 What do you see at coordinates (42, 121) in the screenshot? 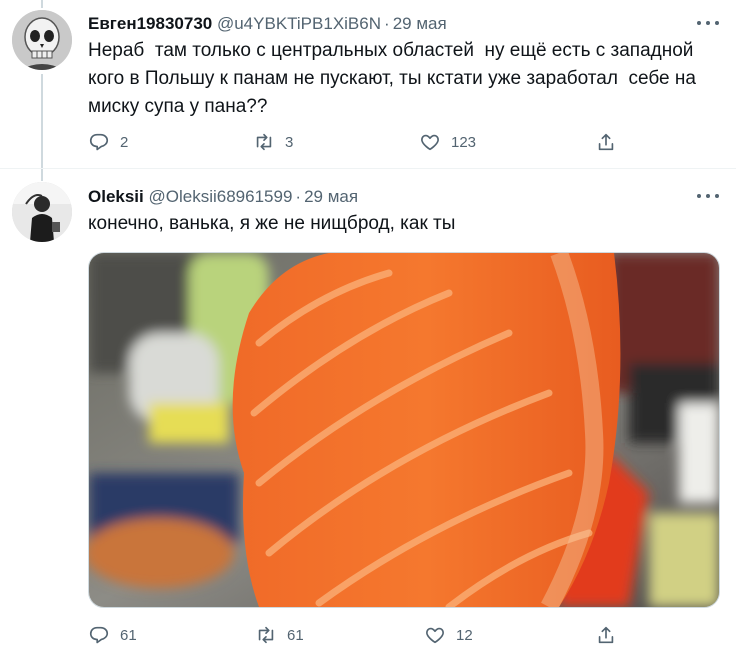
I see `thread-line-connector` at bounding box center [42, 121].